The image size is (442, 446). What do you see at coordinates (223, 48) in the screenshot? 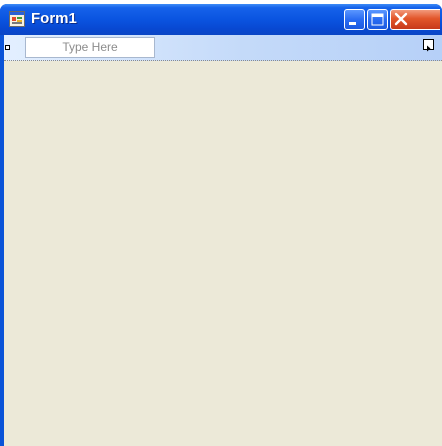
I see `menu-strip: Type Here` at bounding box center [223, 48].